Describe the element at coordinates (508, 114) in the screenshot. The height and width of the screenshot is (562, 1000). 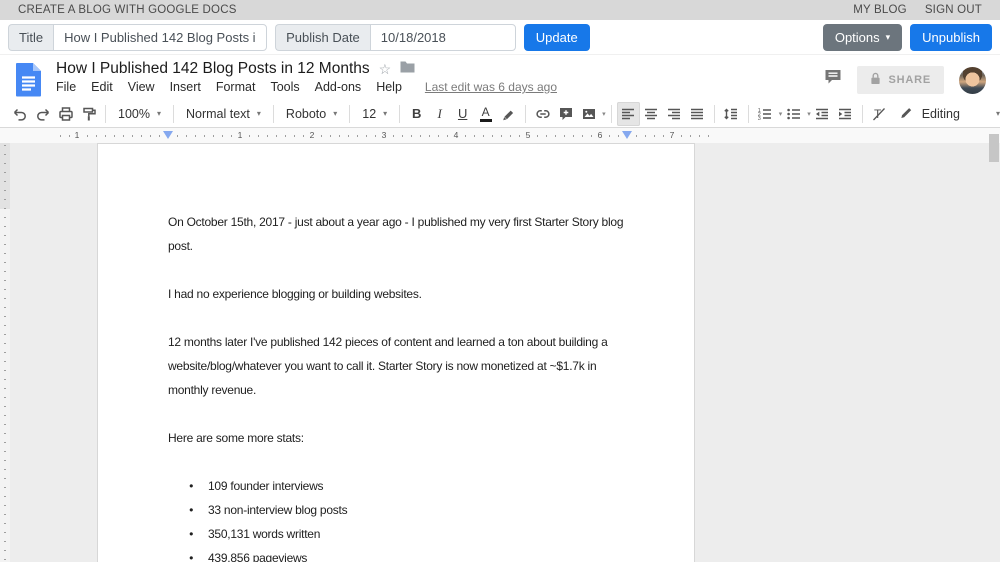
I see `highlight-color-button` at that location.